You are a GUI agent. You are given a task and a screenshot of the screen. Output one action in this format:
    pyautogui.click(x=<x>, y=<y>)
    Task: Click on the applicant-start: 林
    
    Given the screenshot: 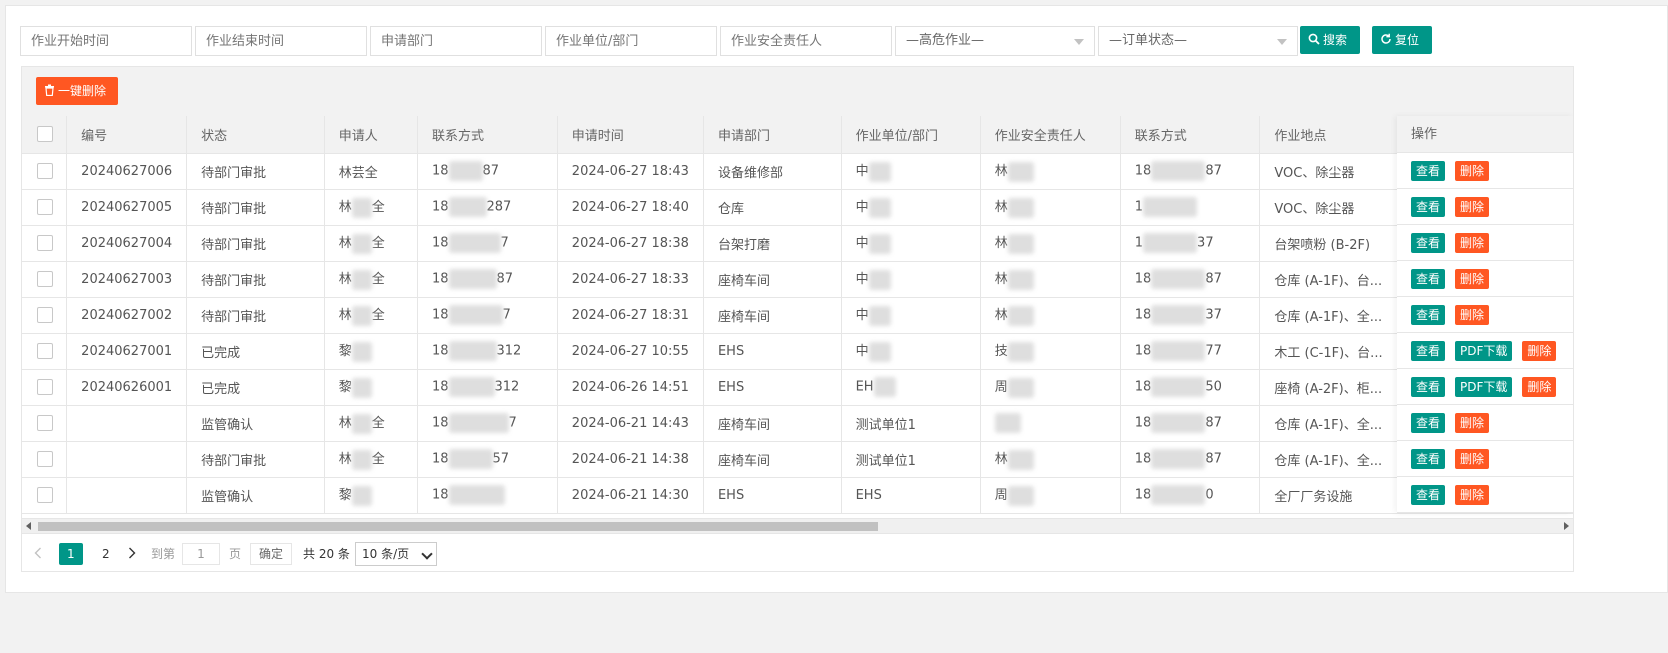 What is the action you would take?
    pyautogui.click(x=345, y=460)
    